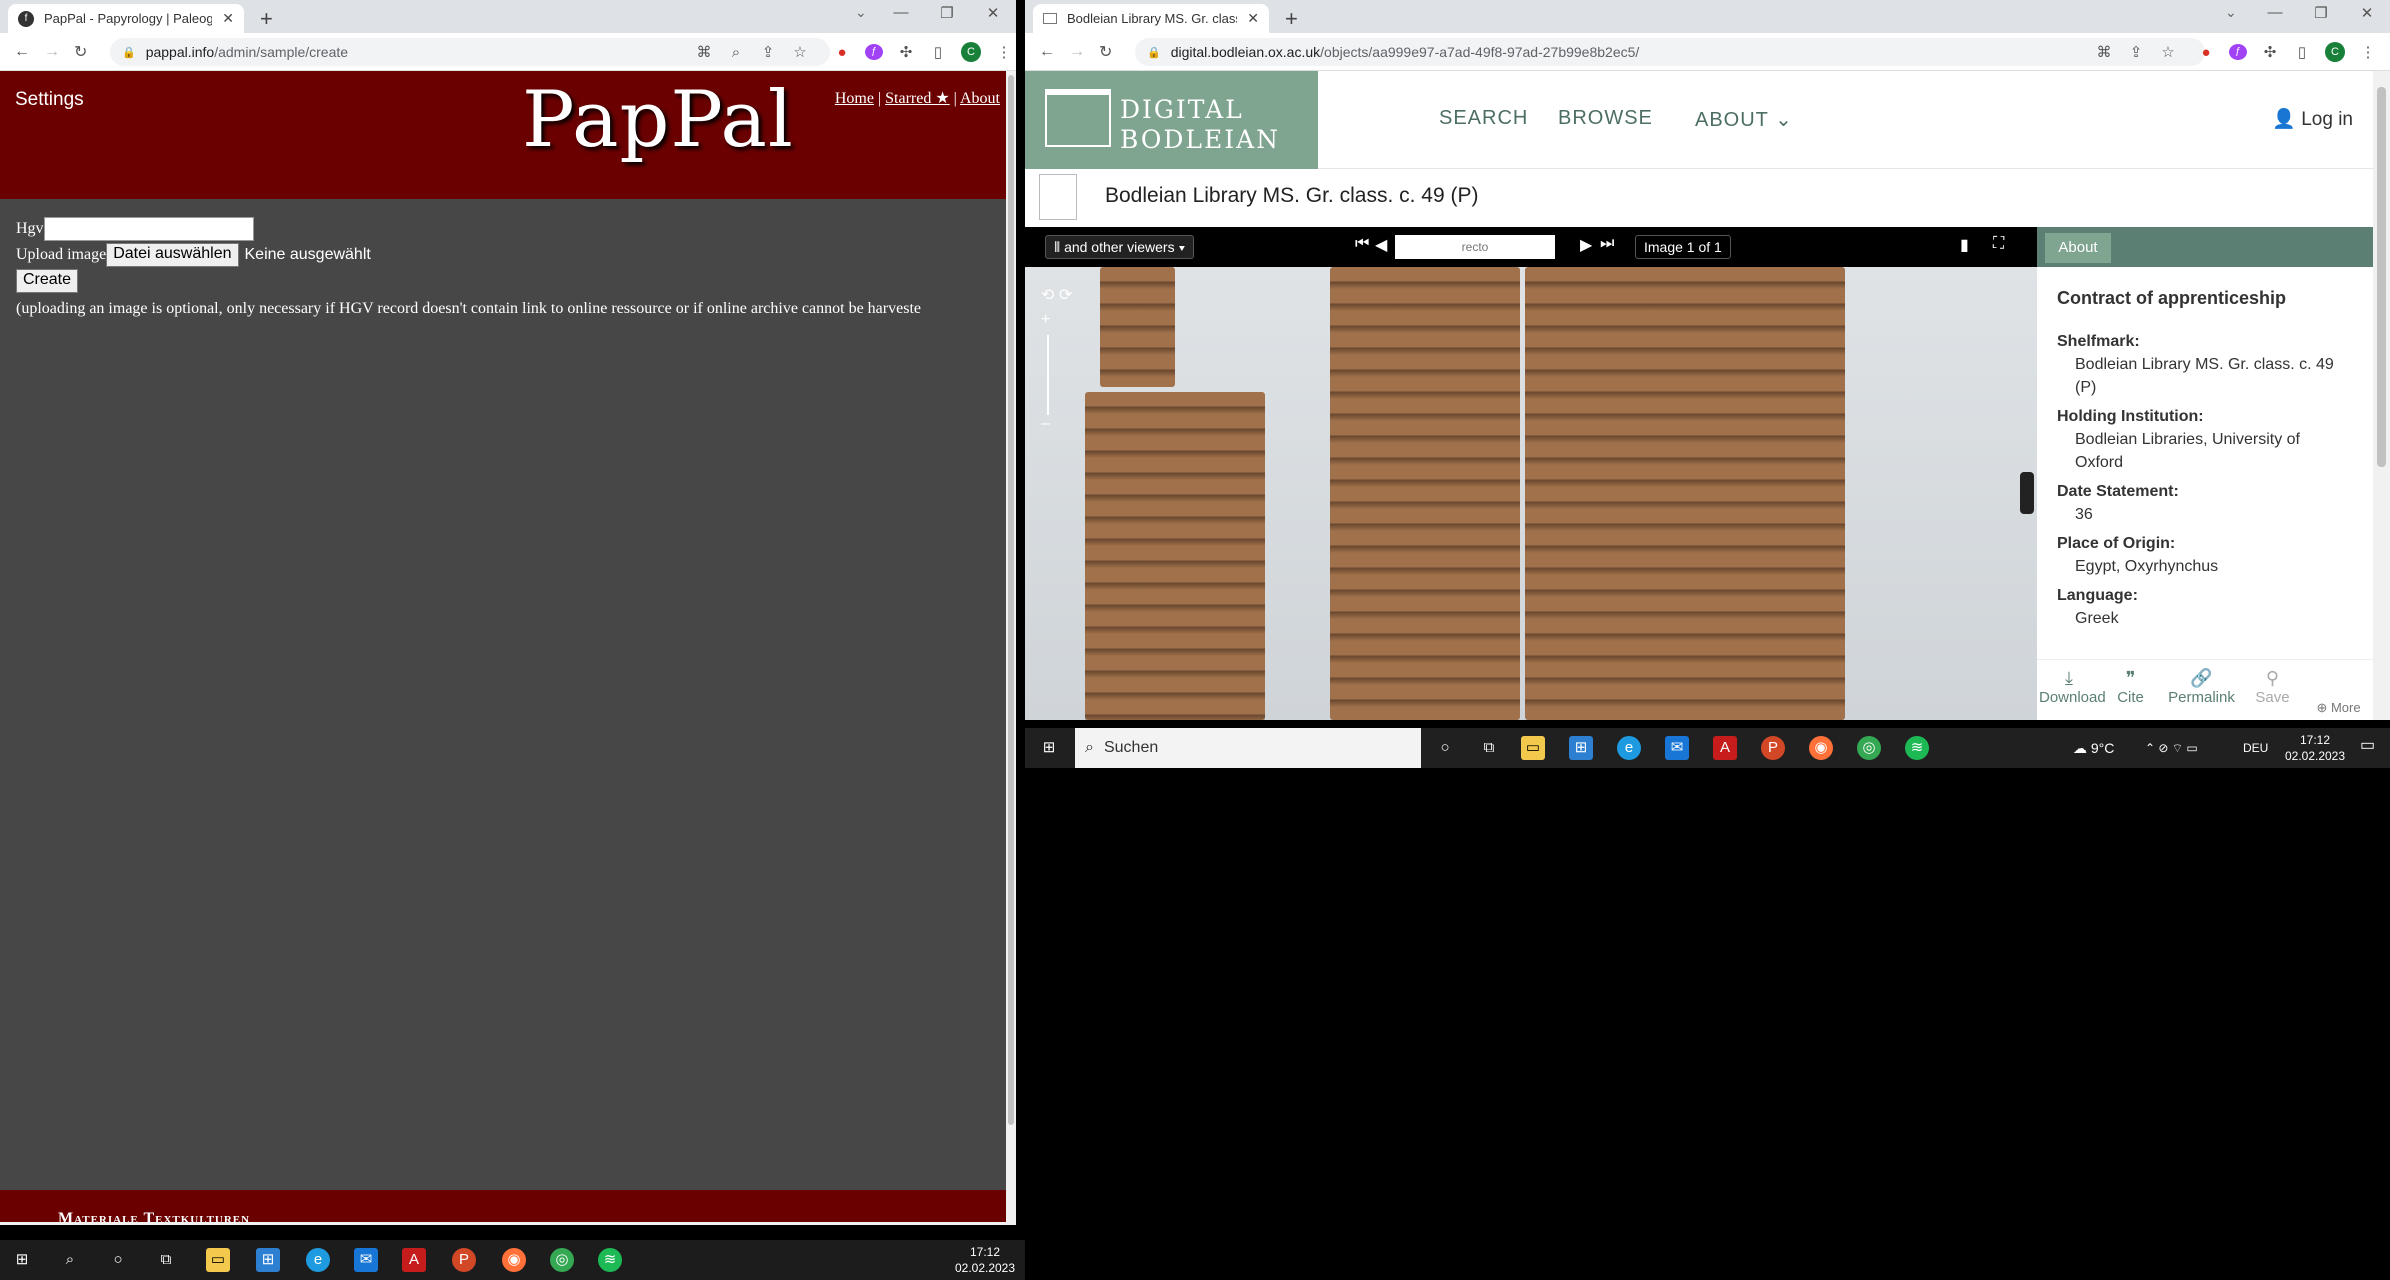 Image resolution: width=2390 pixels, height=1280 pixels. Describe the element at coordinates (854, 98) in the screenshot. I see `nav-home: Home` at that location.